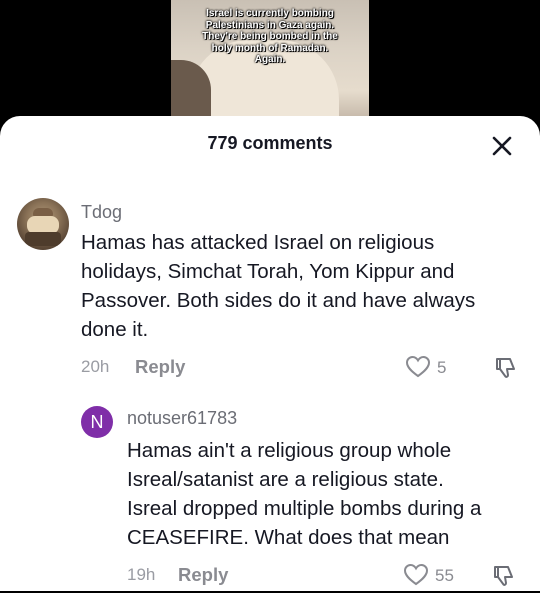 The width and height of the screenshot is (540, 593). What do you see at coordinates (444, 575) in the screenshot?
I see `like-count: 55` at bounding box center [444, 575].